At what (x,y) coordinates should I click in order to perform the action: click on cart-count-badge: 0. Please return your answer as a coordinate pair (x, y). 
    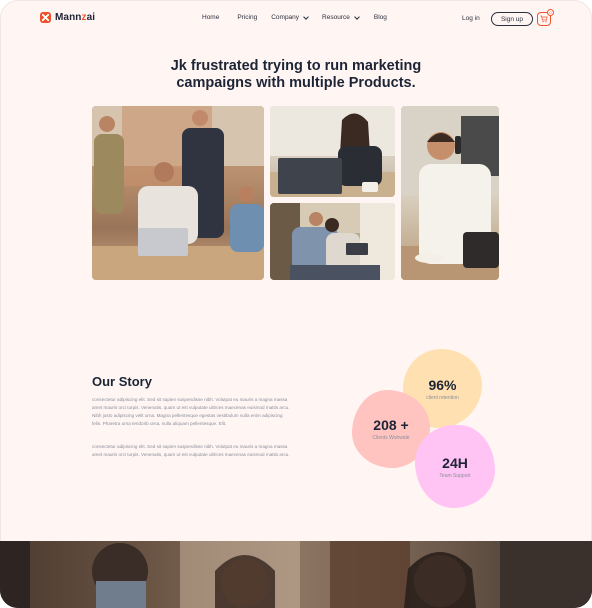
    Looking at the image, I should click on (550, 12).